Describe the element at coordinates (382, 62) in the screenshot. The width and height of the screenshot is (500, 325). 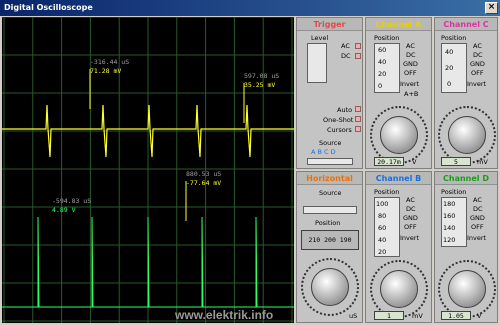
I see `channel-a-tick-1: 40` at that location.